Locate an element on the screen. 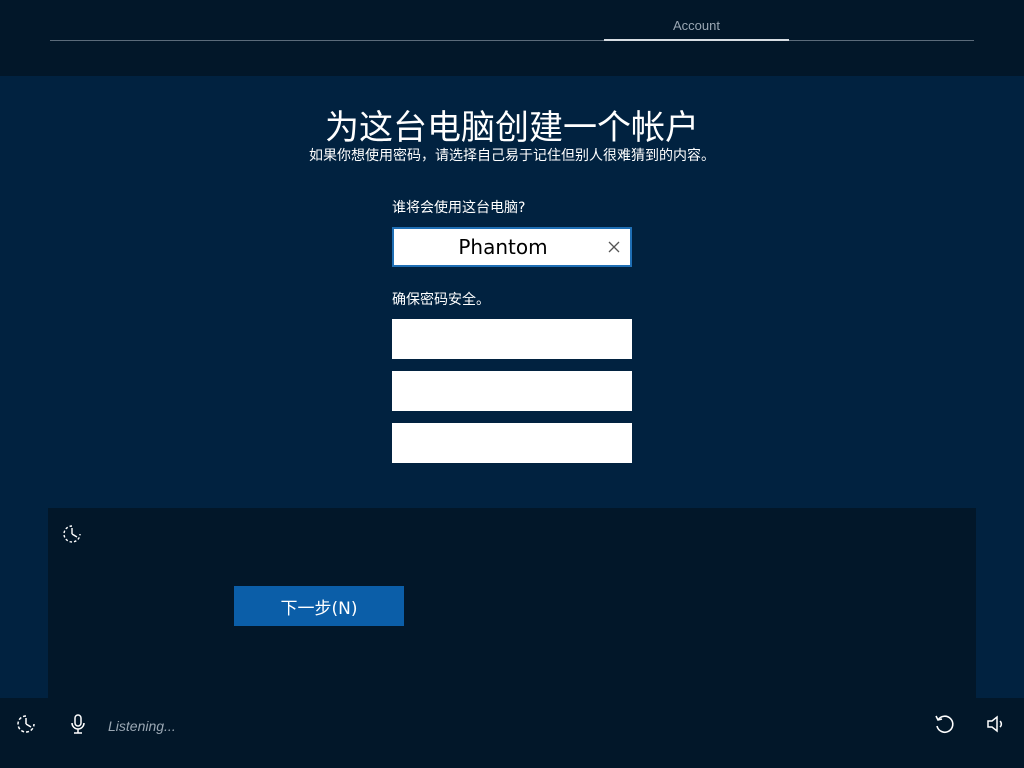  confirm-password-input is located at coordinates (512, 391).